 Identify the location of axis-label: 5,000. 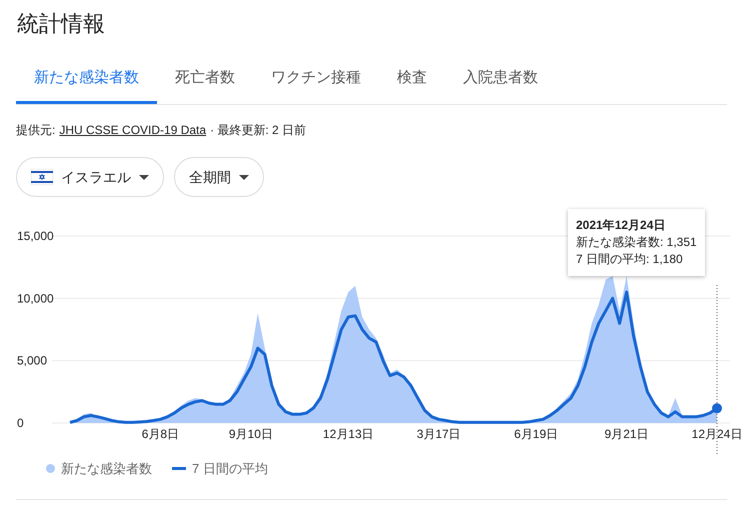
(32, 361).